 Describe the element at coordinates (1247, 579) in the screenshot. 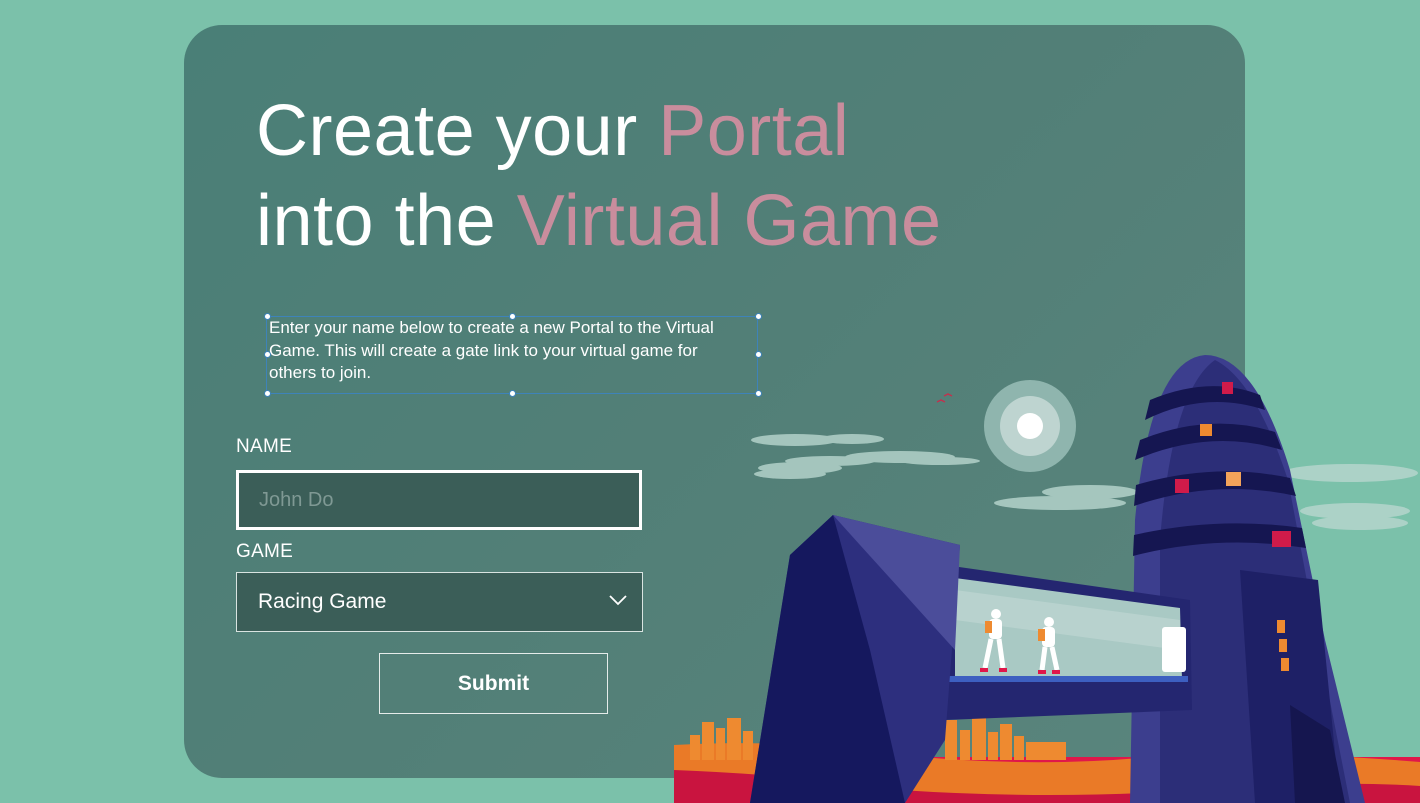

I see `tower` at that location.